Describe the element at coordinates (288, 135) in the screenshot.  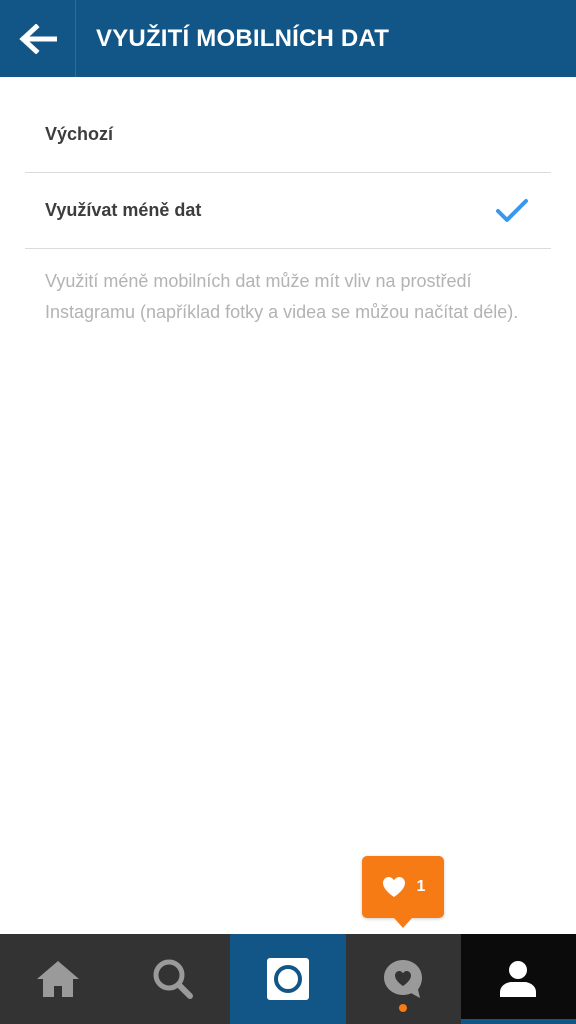
I see `option-default: Výchozí` at that location.